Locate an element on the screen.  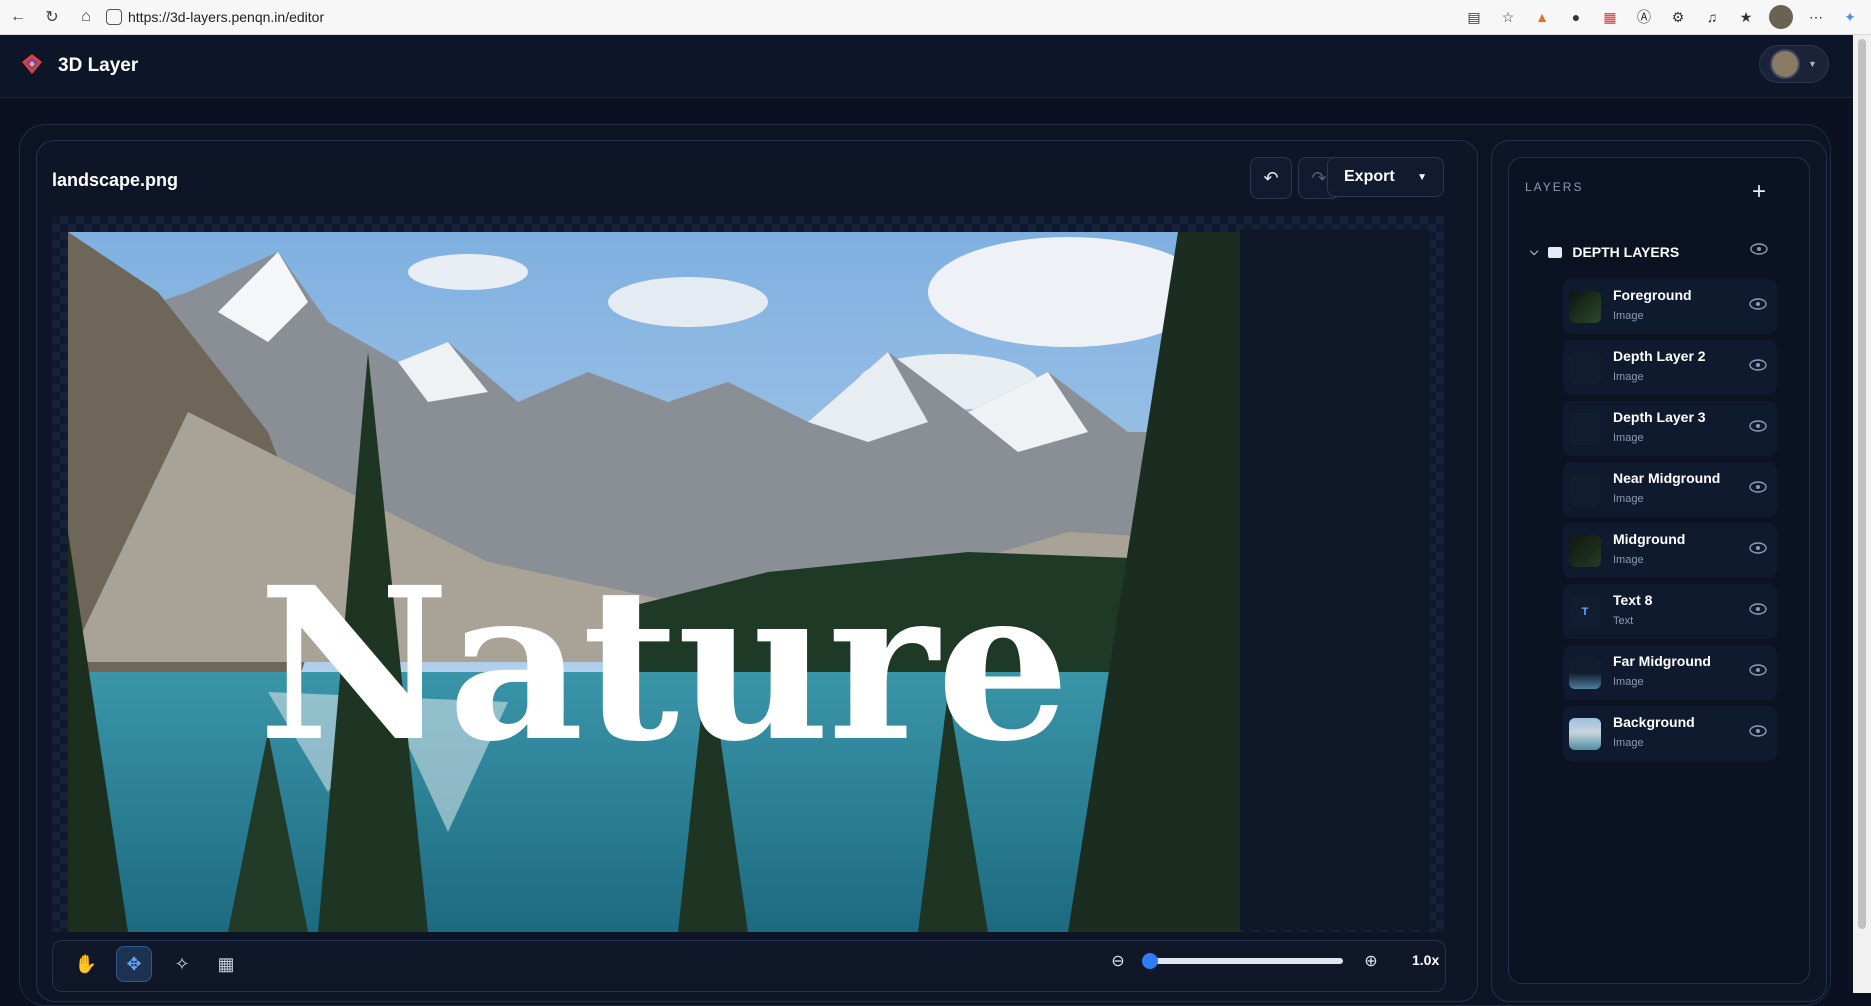
layer-group-depth: ⌵ DEPTH LAYERS is located at coordinates (1604, 252).